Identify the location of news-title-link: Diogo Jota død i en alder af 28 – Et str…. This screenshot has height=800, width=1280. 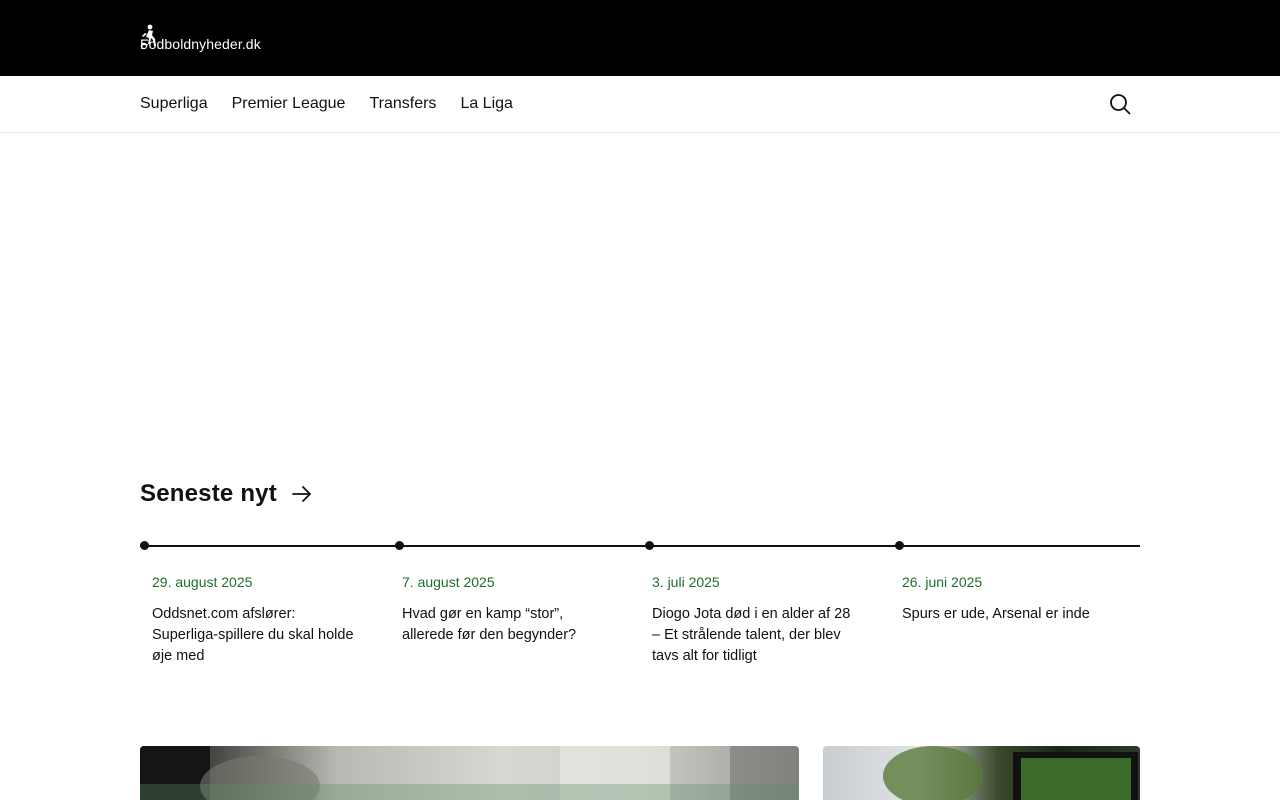
(757, 635).